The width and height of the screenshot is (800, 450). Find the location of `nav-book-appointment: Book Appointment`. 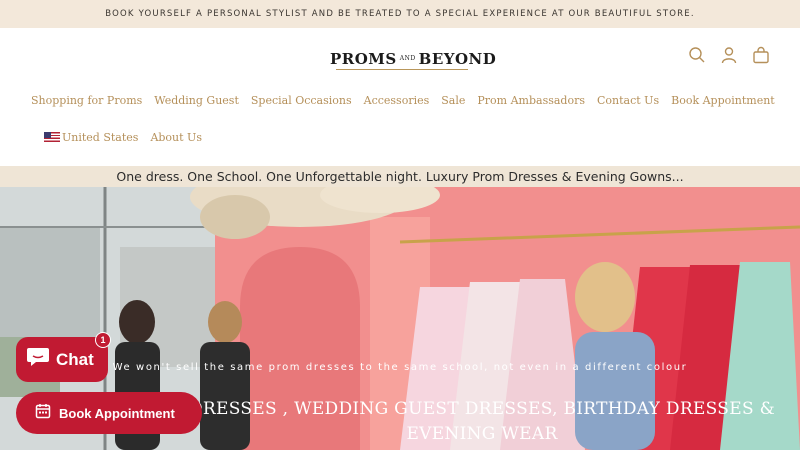

nav-book-appointment: Book Appointment is located at coordinates (723, 100).